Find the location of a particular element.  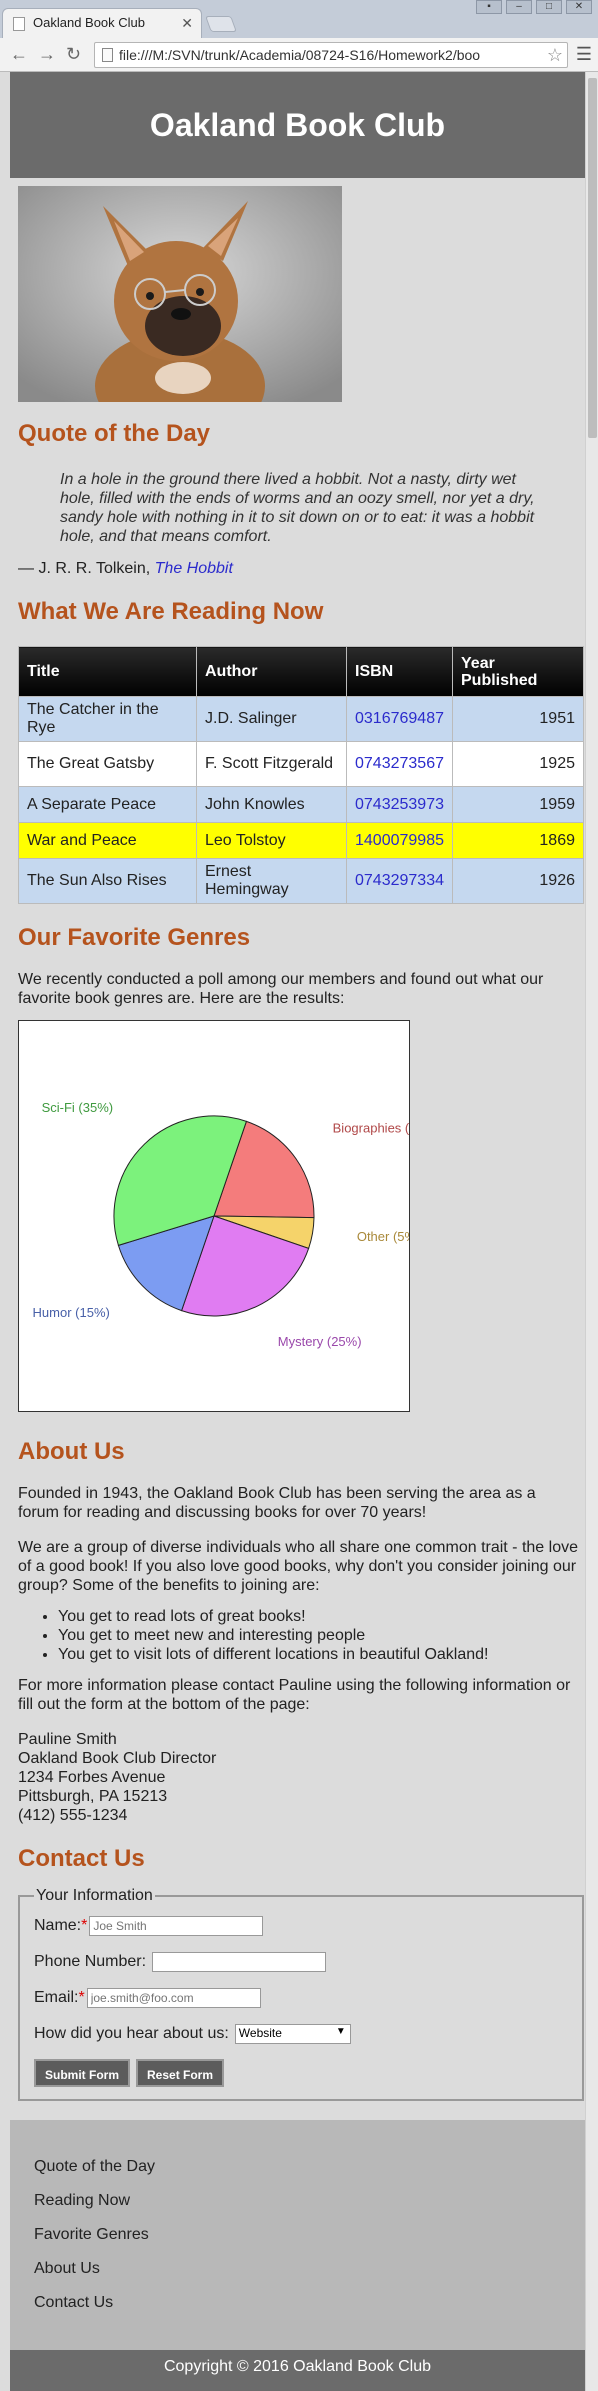

dog-photo is located at coordinates (180, 294).